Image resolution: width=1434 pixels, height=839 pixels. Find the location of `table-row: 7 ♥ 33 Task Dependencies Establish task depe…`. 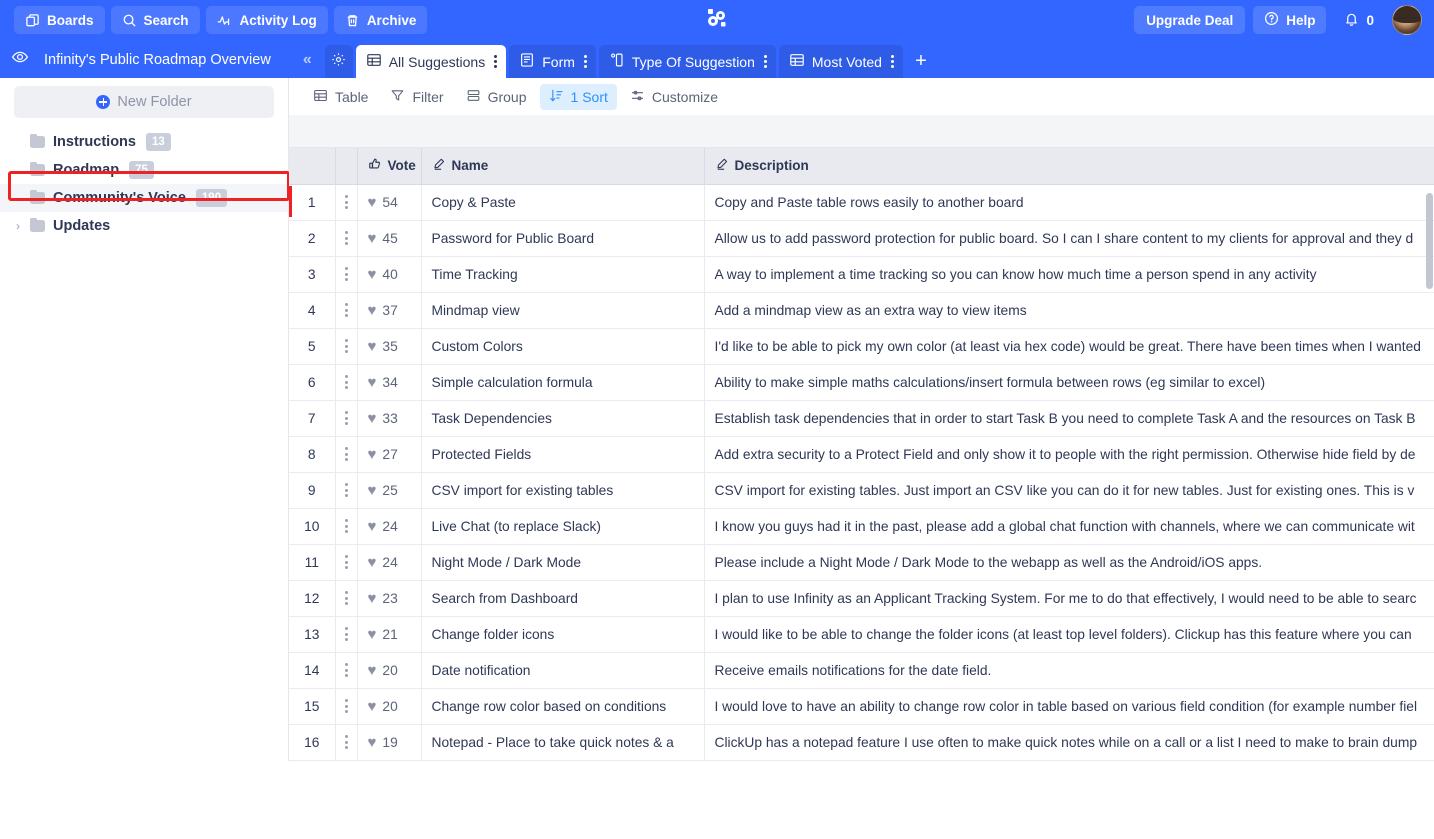

table-row: 7 ♥ 33 Task Dependencies Establish task depe… is located at coordinates (861, 418).